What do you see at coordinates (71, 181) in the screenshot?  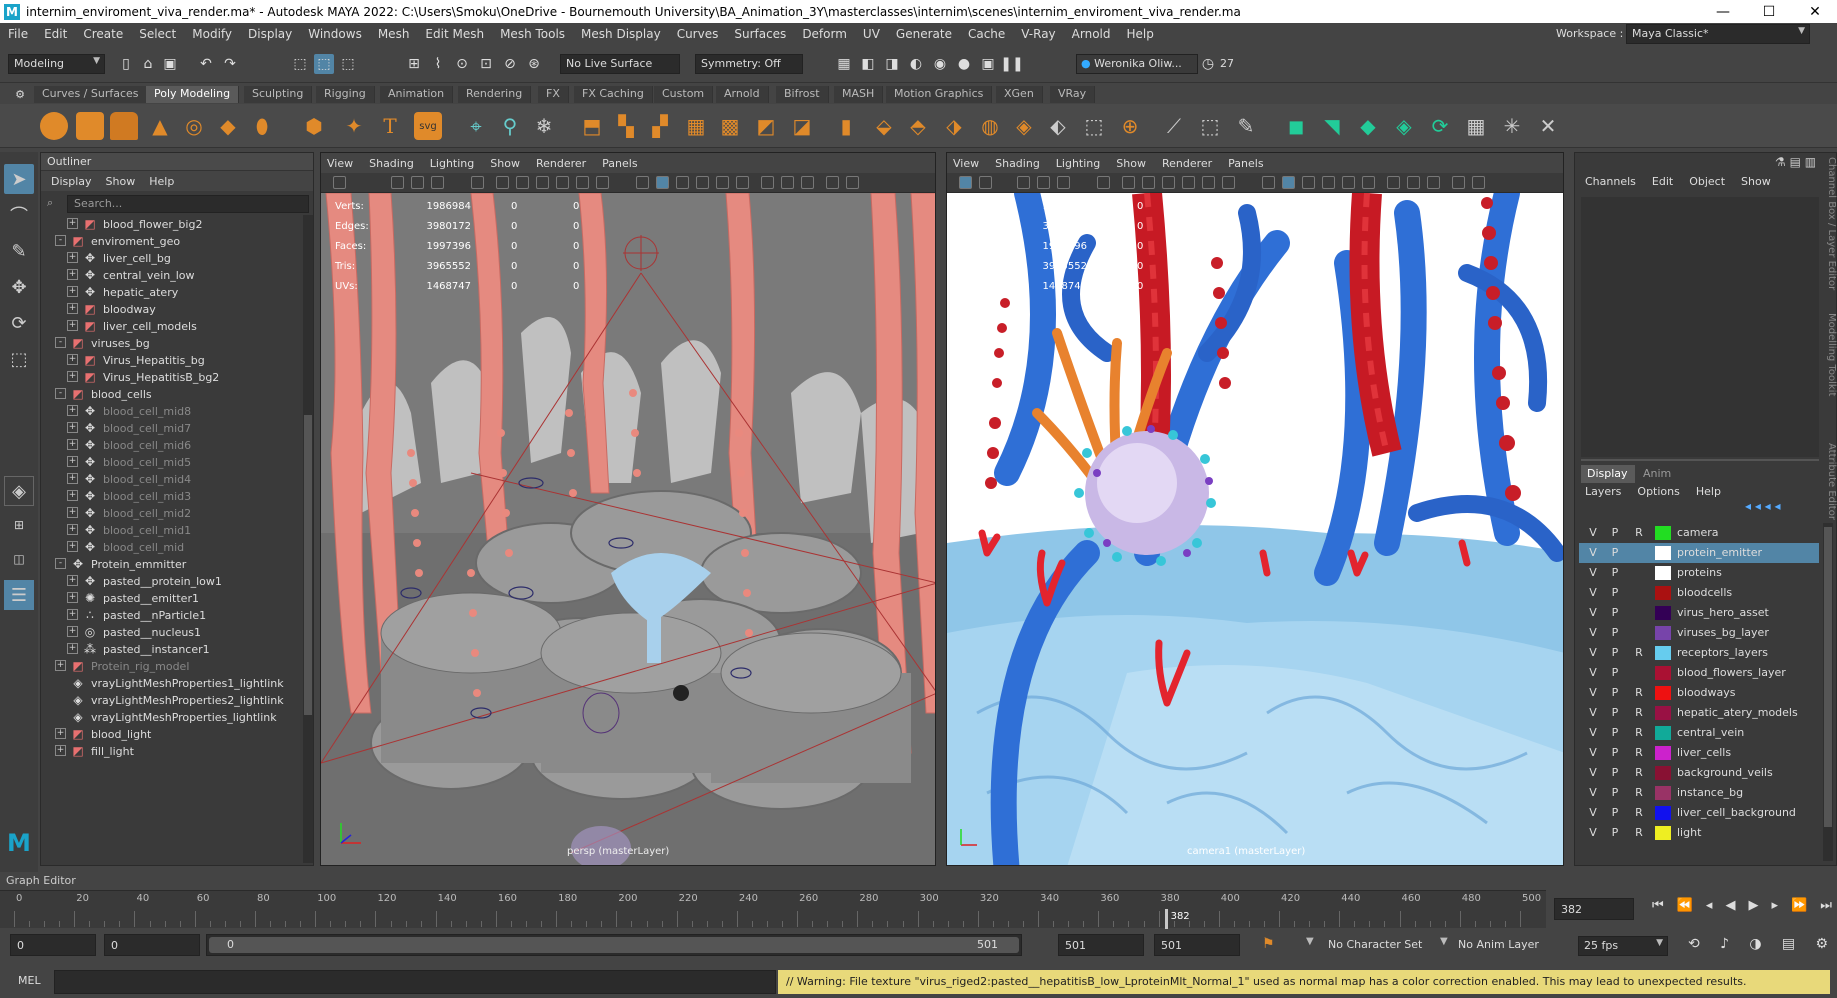 I see `outliner-menu-display: Display` at bounding box center [71, 181].